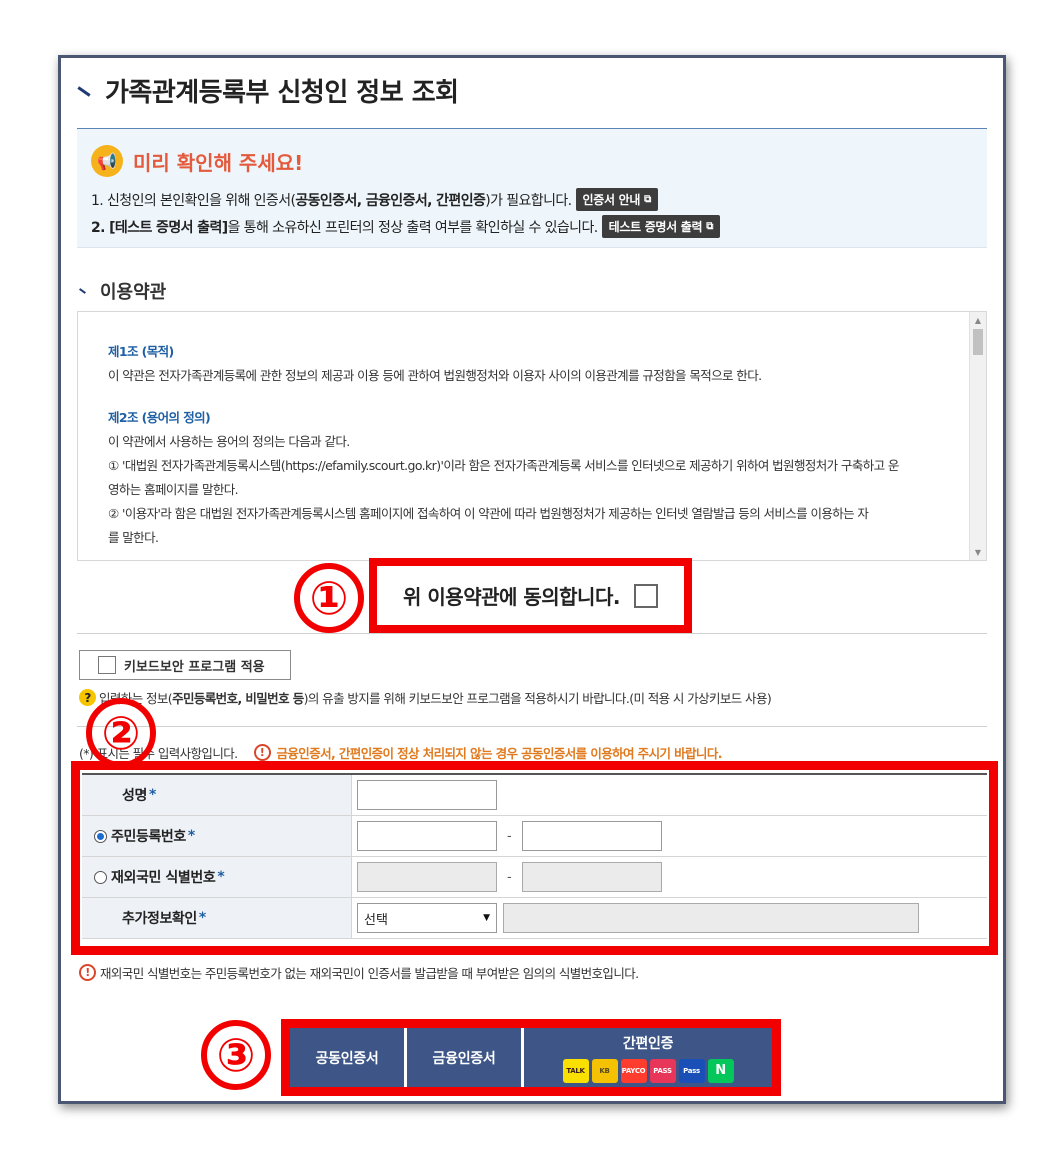 The image size is (1064, 1164). I want to click on naver-icon: N, so click(720, 1070).